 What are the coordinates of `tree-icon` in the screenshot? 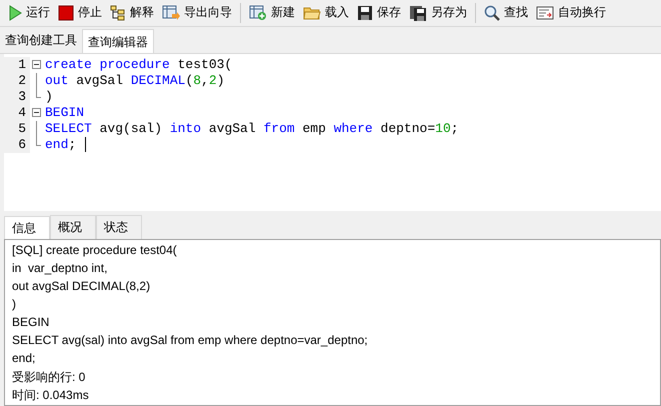 It's located at (118, 12).